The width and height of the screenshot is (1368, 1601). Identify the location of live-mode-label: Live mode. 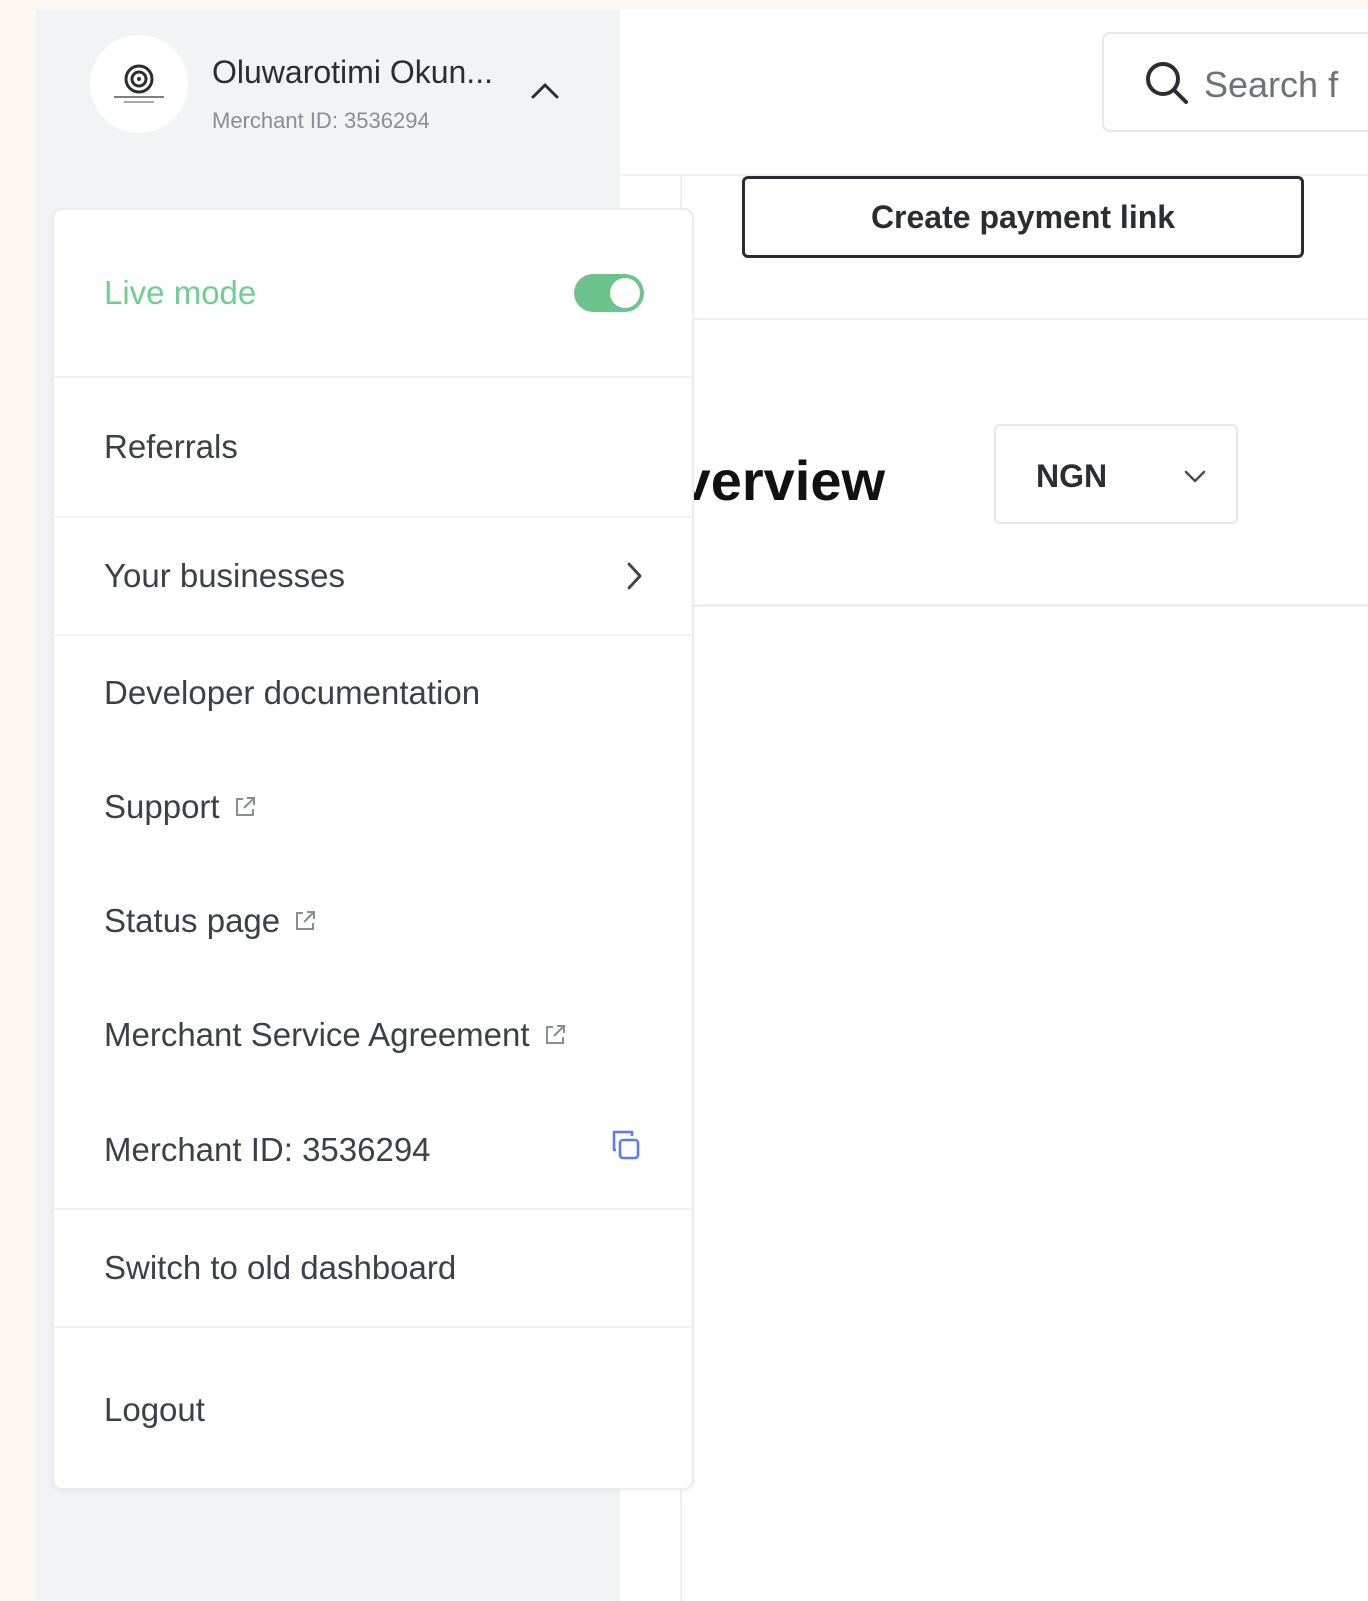
(180, 292).